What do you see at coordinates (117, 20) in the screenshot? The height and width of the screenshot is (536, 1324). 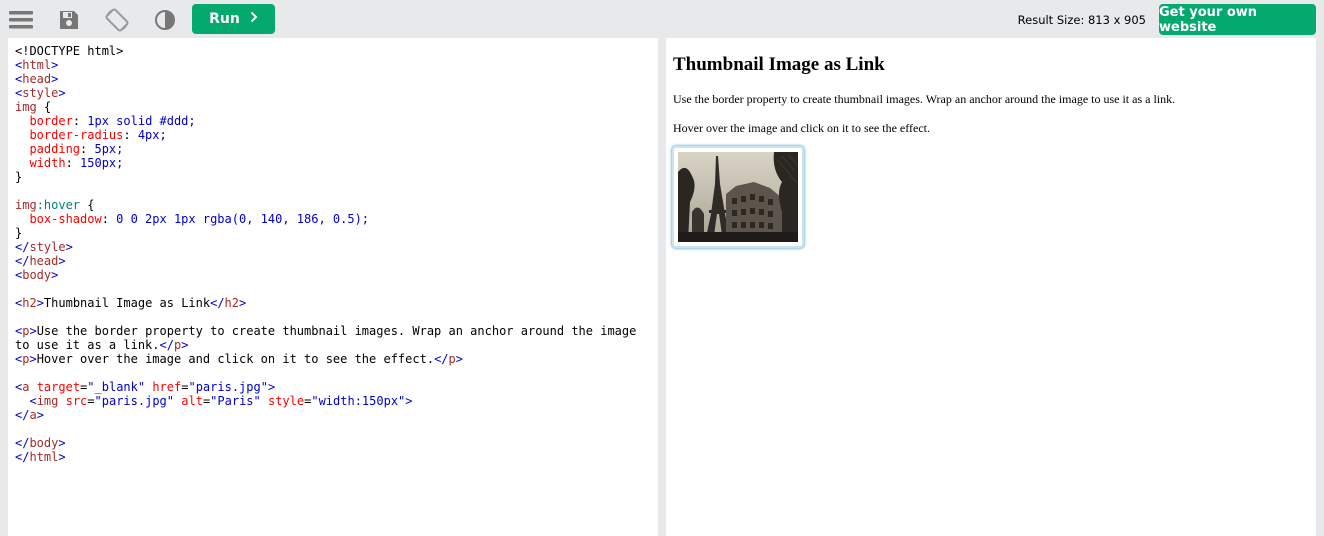 I see `rotate-screen-icon` at bounding box center [117, 20].